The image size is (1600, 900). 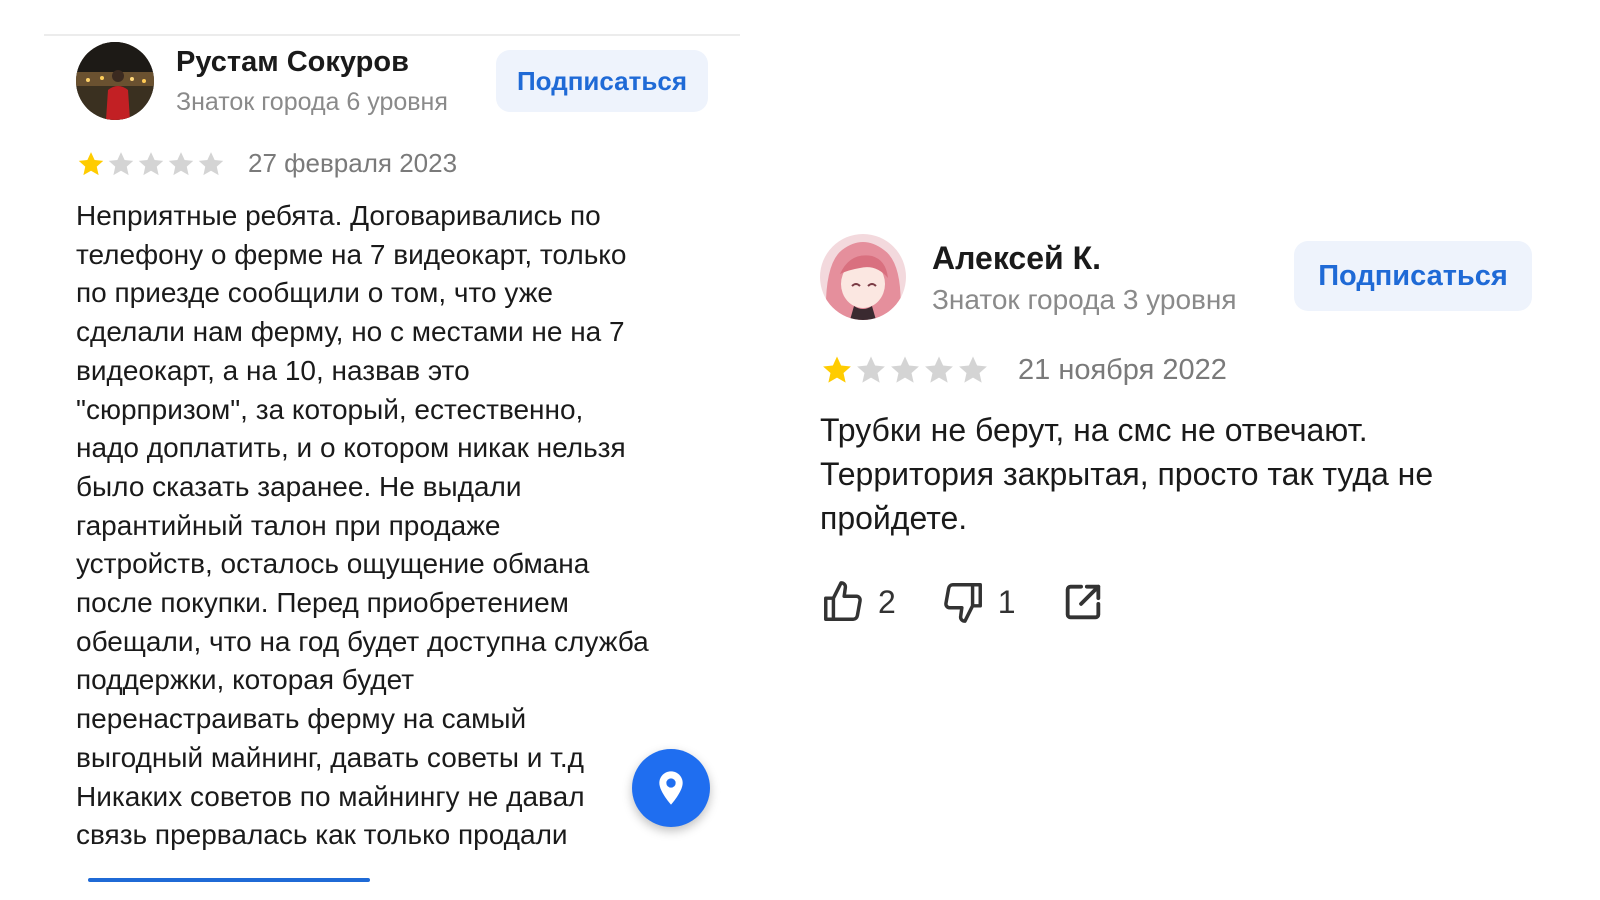 What do you see at coordinates (322, 835) in the screenshot?
I see `review-text-line: связь прервалась как только продали` at bounding box center [322, 835].